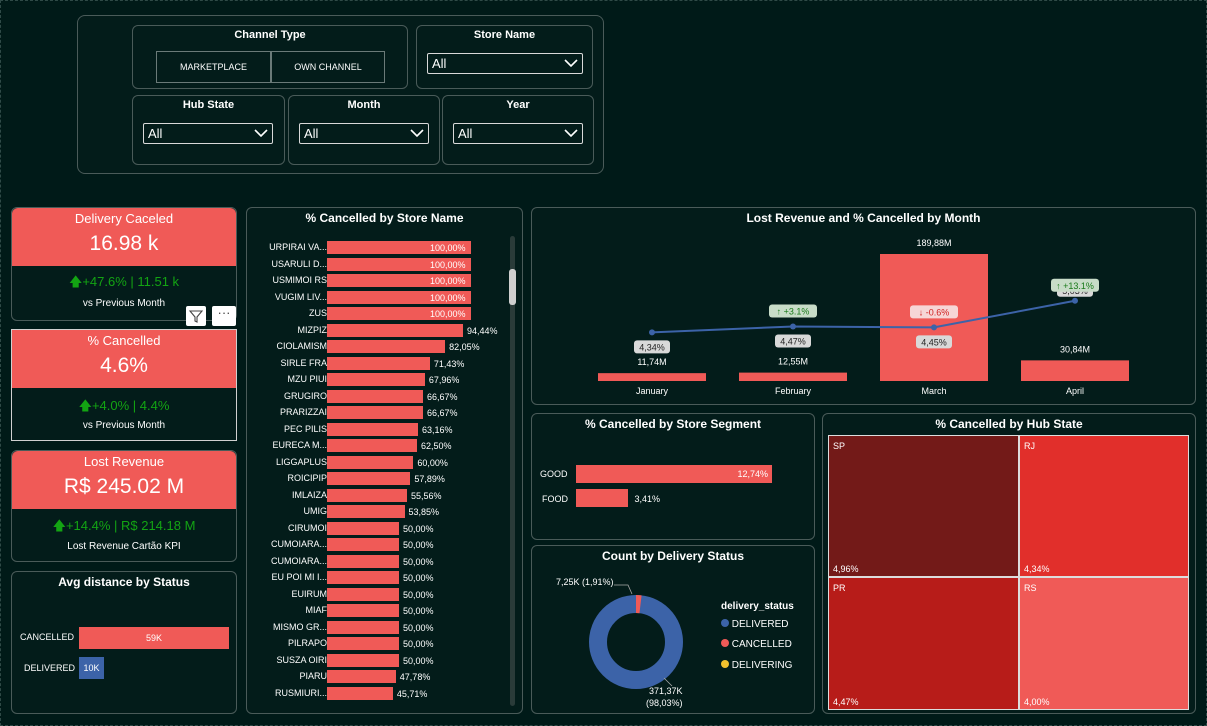 Image resolution: width=1207 pixels, height=726 pixels. Describe the element at coordinates (793, 362) in the screenshot. I see `revenue-label: 12,55M` at that location.